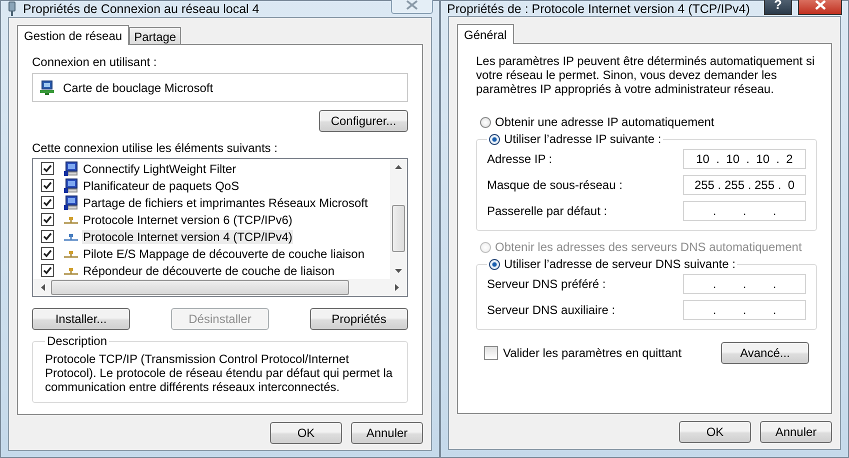 Image resolution: width=849 pixels, height=458 pixels. I want to click on field-label: Serveur DNS auxiliaire :, so click(551, 310).